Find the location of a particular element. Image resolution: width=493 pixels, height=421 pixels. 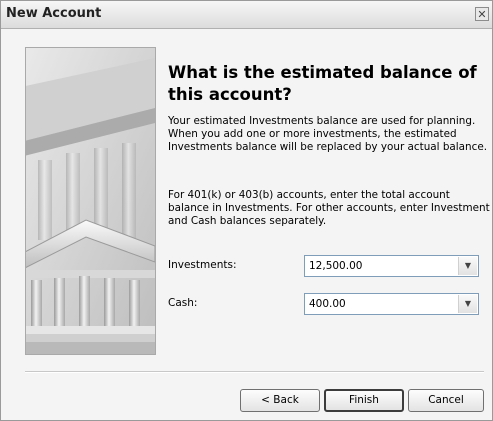

investments-label: Investments: is located at coordinates (202, 265).